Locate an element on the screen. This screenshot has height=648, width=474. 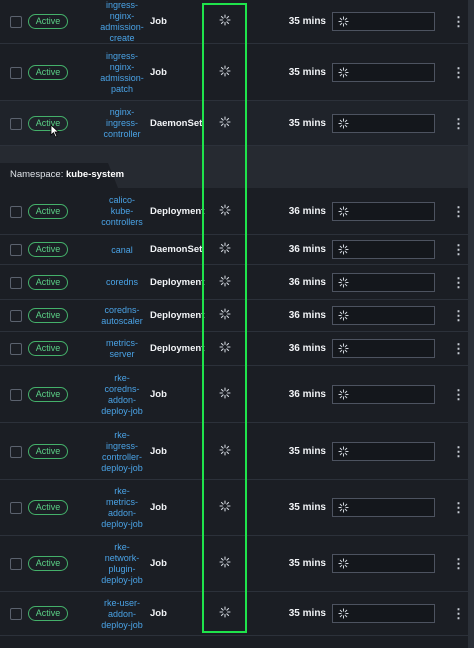
workload-kind: DaemonSet is located at coordinates (176, 249).